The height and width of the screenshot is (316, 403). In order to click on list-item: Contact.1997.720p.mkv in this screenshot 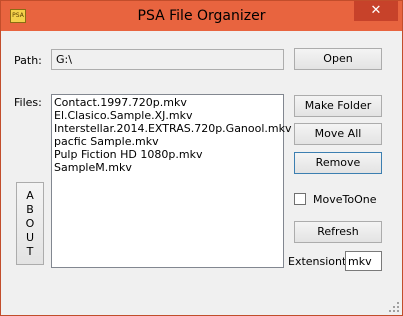, I will do `click(167, 102)`.